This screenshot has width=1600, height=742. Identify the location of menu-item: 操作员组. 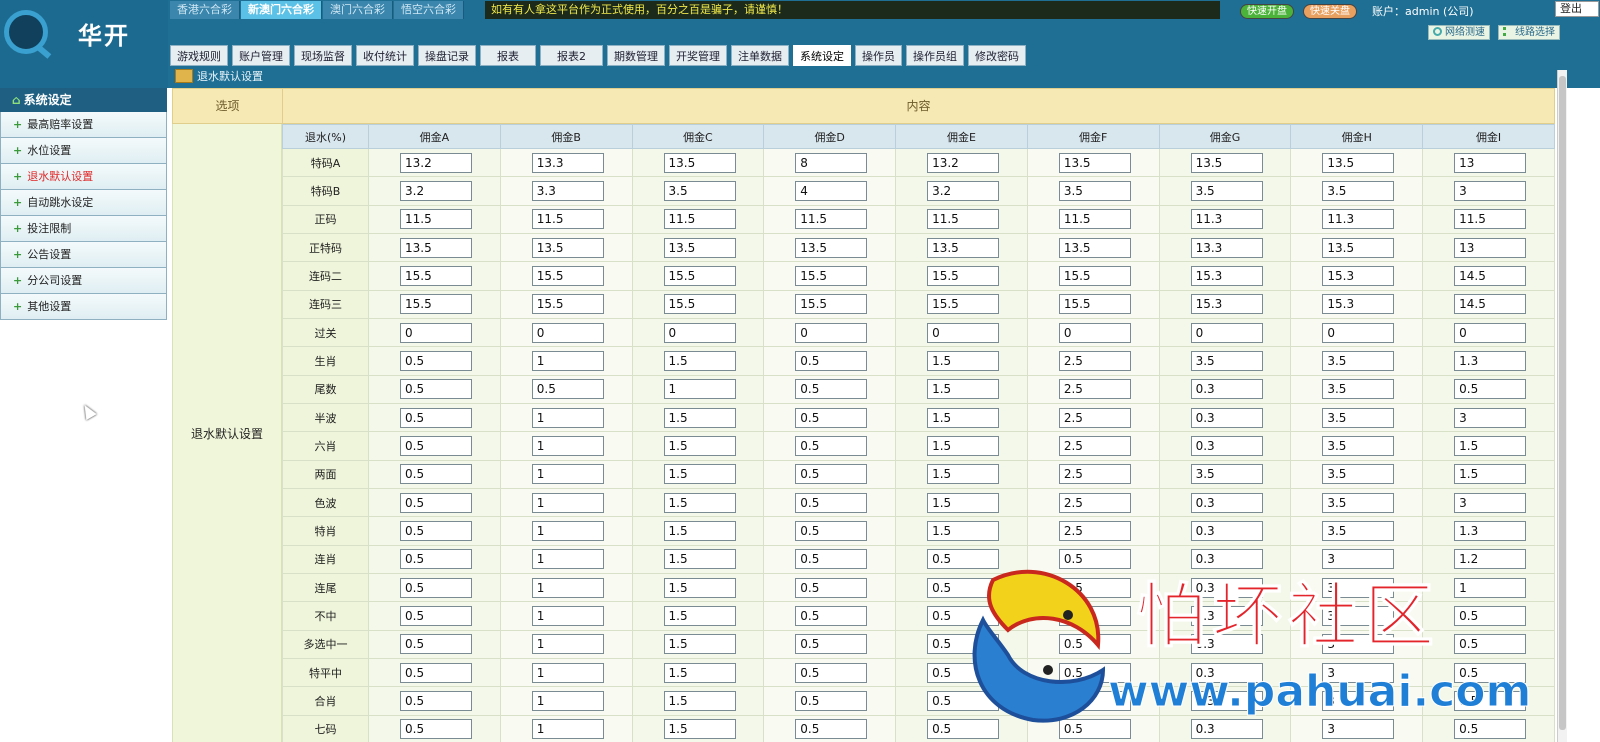
(935, 55).